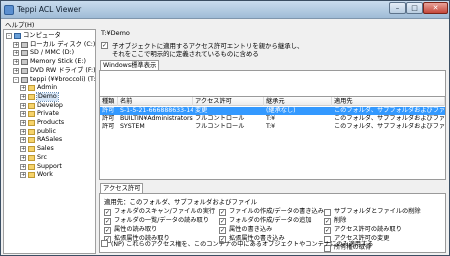  Describe the element at coordinates (45, 175) in the screenshot. I see `tree-item-label: Work` at that location.